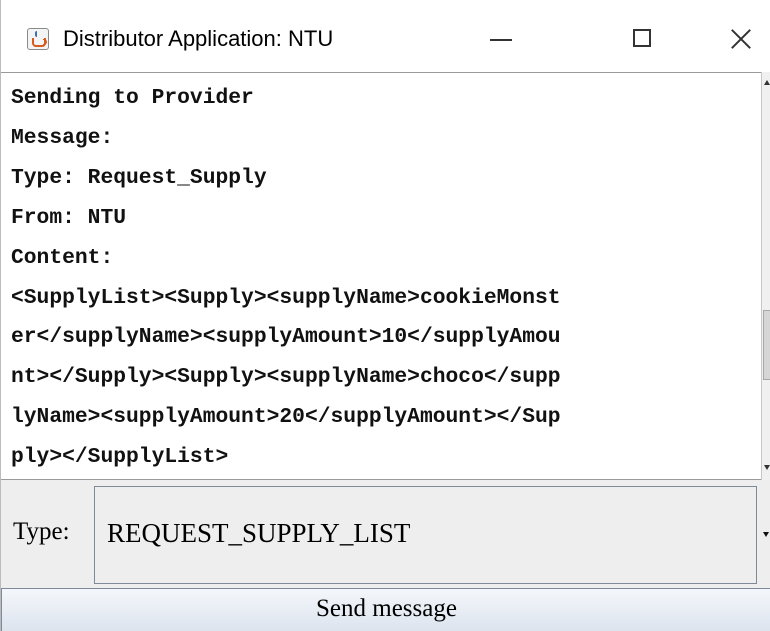 The width and height of the screenshot is (770, 631). Describe the element at coordinates (198, 38) in the screenshot. I see `window-title: Distributor Application: NTU` at that location.